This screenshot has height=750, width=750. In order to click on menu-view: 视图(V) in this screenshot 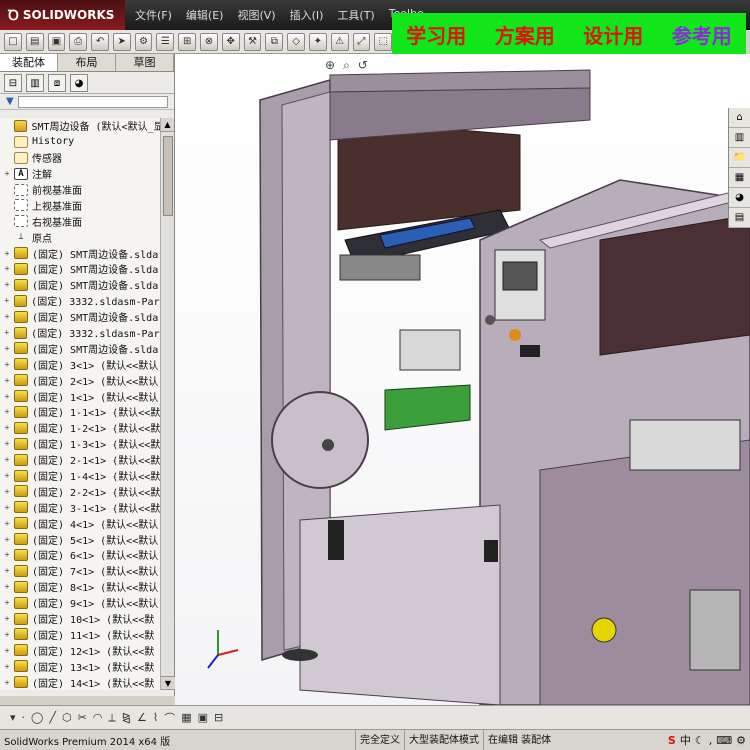, I will do `click(256, 15)`.